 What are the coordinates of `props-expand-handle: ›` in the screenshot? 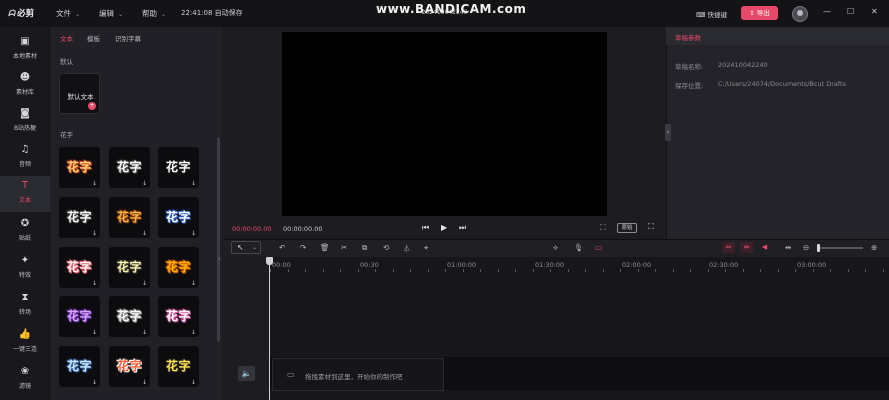 It's located at (668, 132).